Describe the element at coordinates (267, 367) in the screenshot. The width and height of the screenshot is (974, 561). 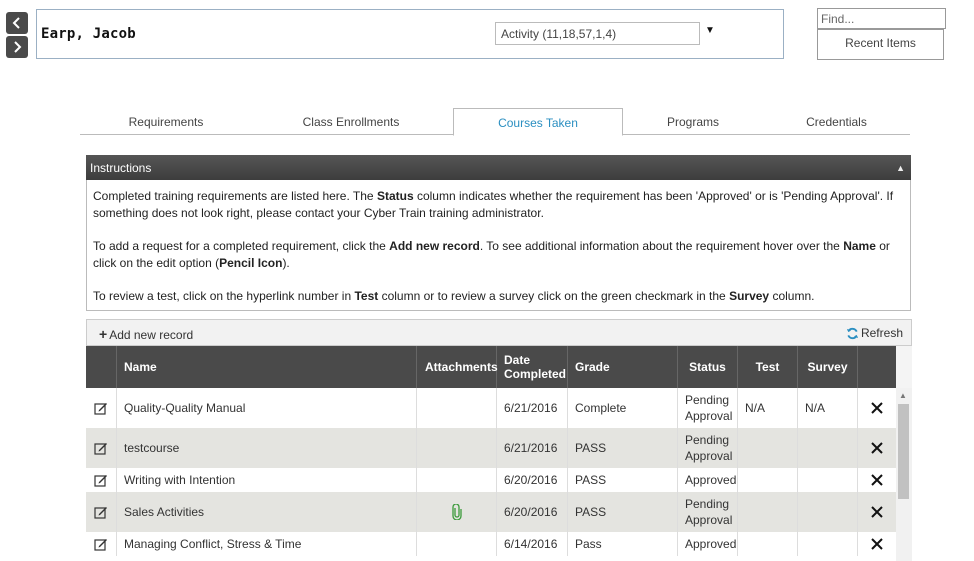
I see `column-header-name: Name` at that location.